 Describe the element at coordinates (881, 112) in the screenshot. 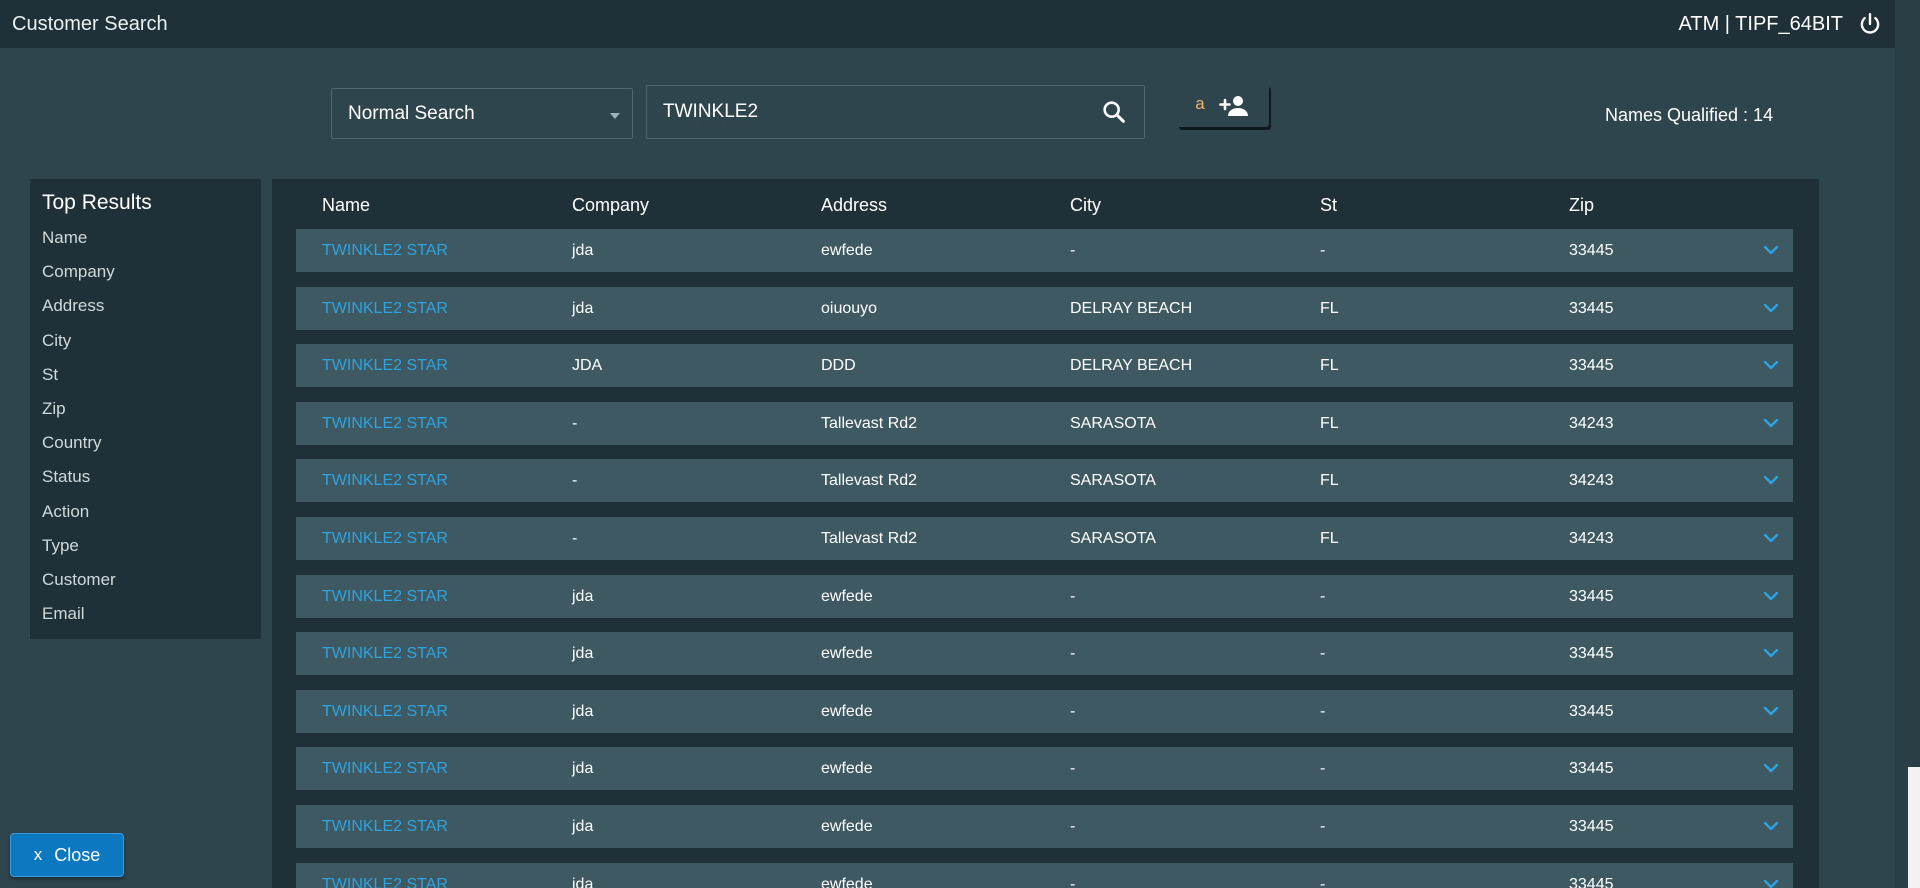

I see `search-input` at that location.